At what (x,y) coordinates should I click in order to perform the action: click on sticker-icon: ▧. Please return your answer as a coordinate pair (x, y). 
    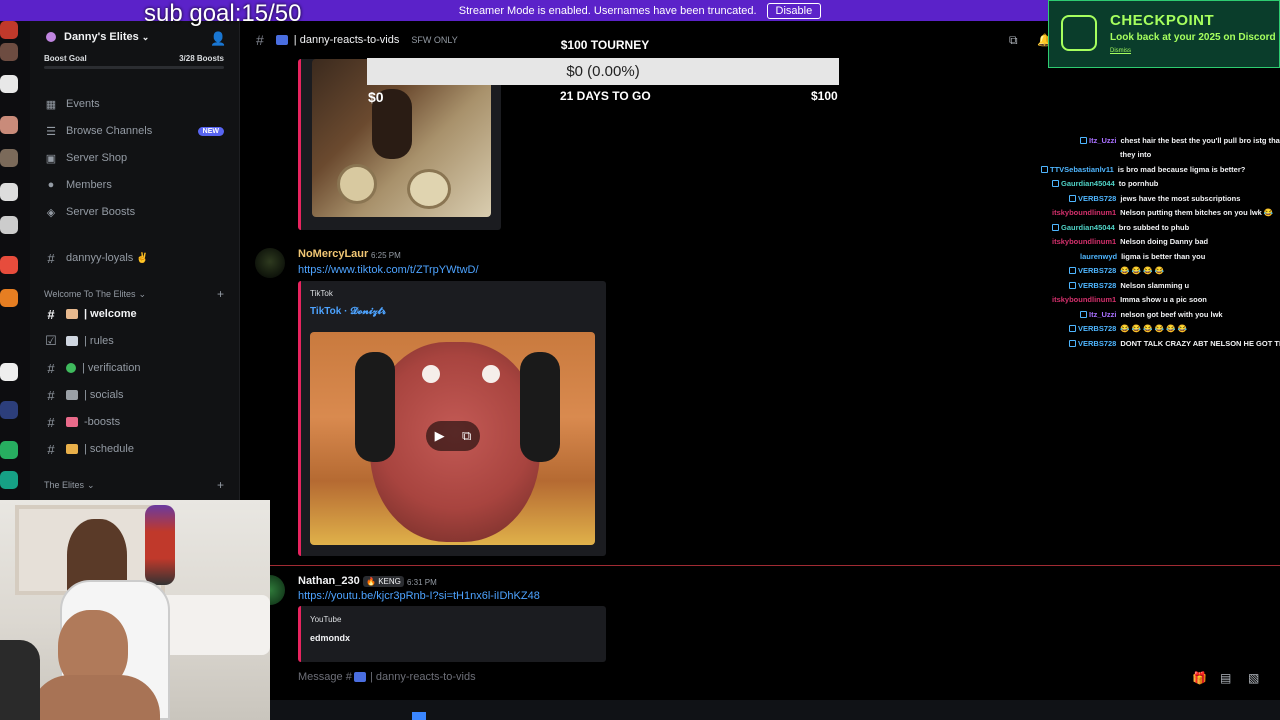
    Looking at the image, I should click on (1253, 678).